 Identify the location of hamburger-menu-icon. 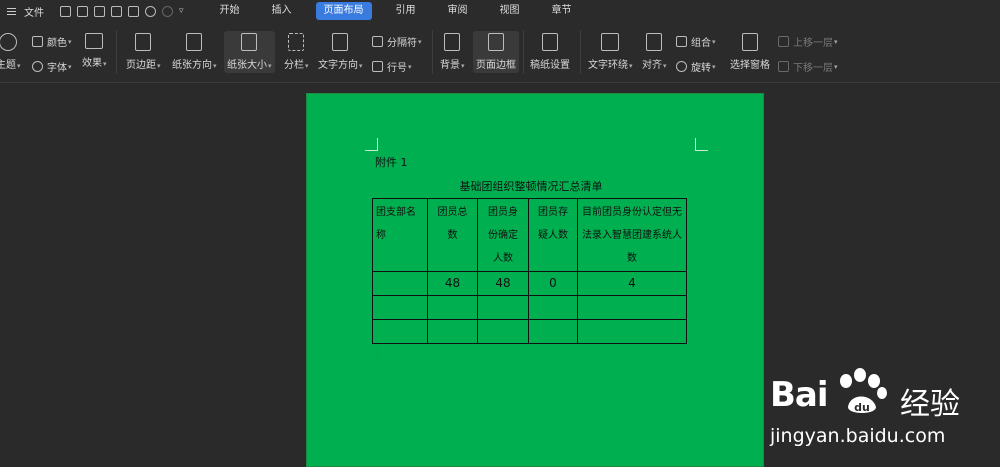
(11, 11).